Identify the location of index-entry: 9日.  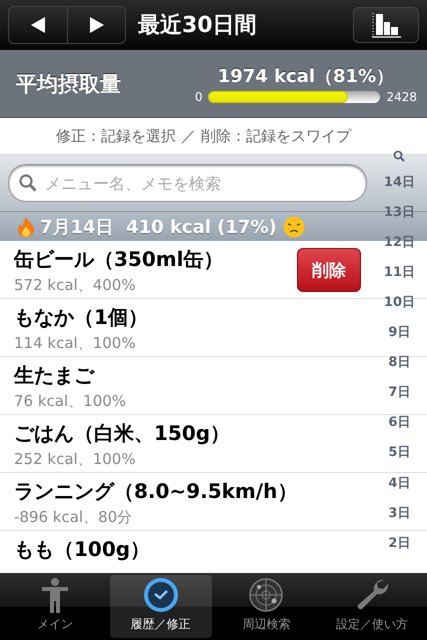
(399, 333).